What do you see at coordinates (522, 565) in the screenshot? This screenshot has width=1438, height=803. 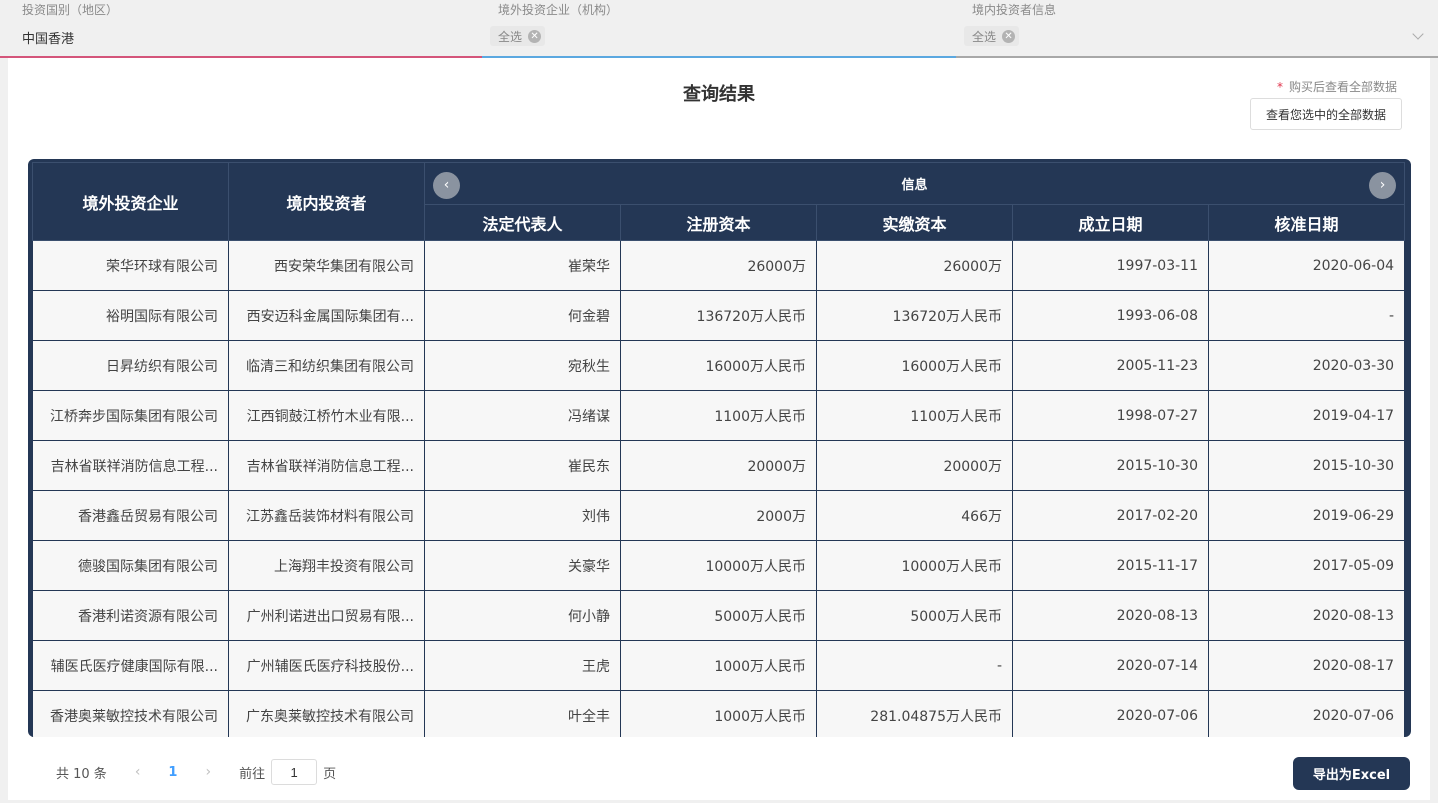 I see `cell-legal-rep: 关豪华` at bounding box center [522, 565].